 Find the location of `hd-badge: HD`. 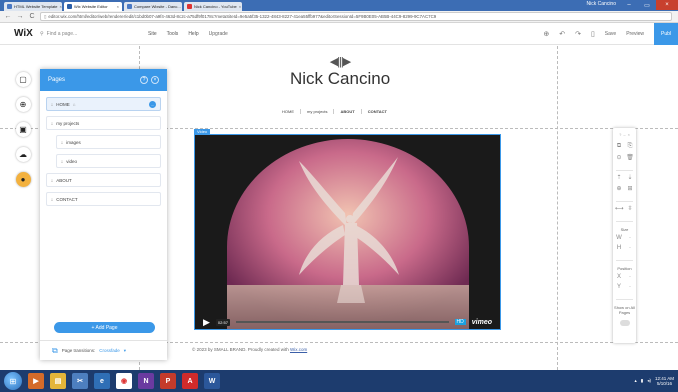

hd-badge: HD is located at coordinates (460, 322).